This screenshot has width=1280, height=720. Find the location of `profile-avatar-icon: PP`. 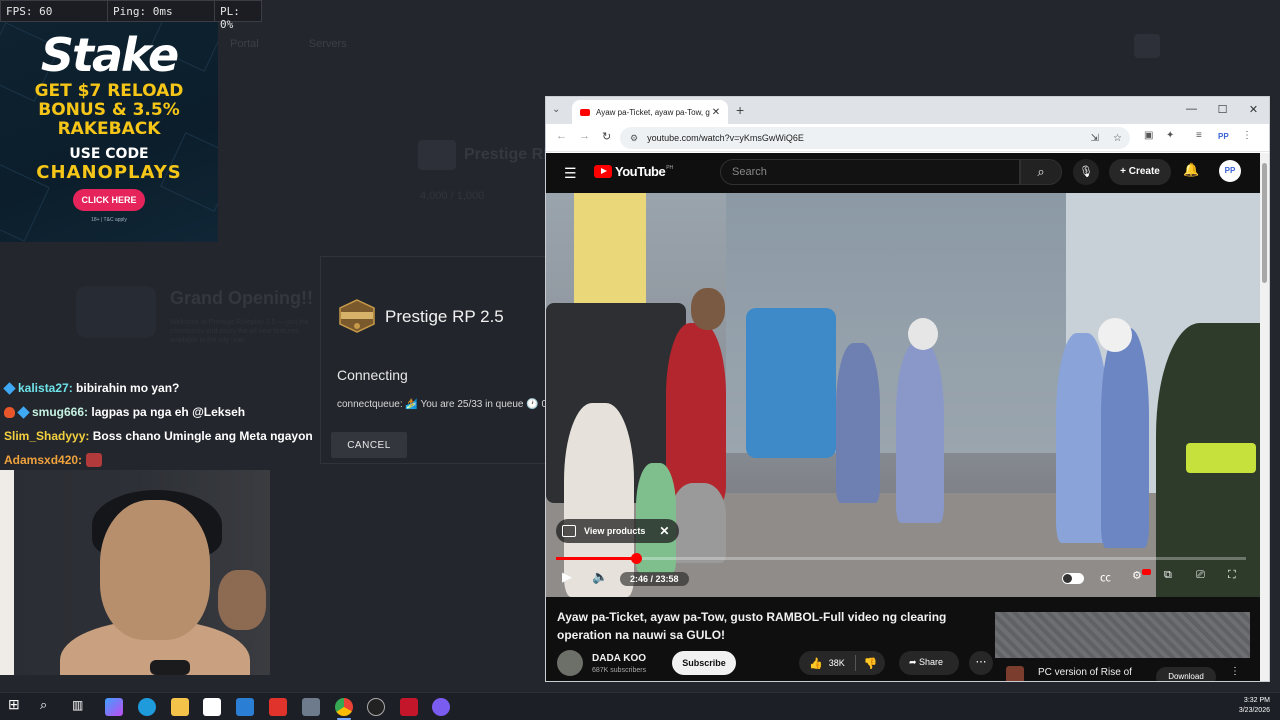

profile-avatar-icon: PP is located at coordinates (1223, 136).